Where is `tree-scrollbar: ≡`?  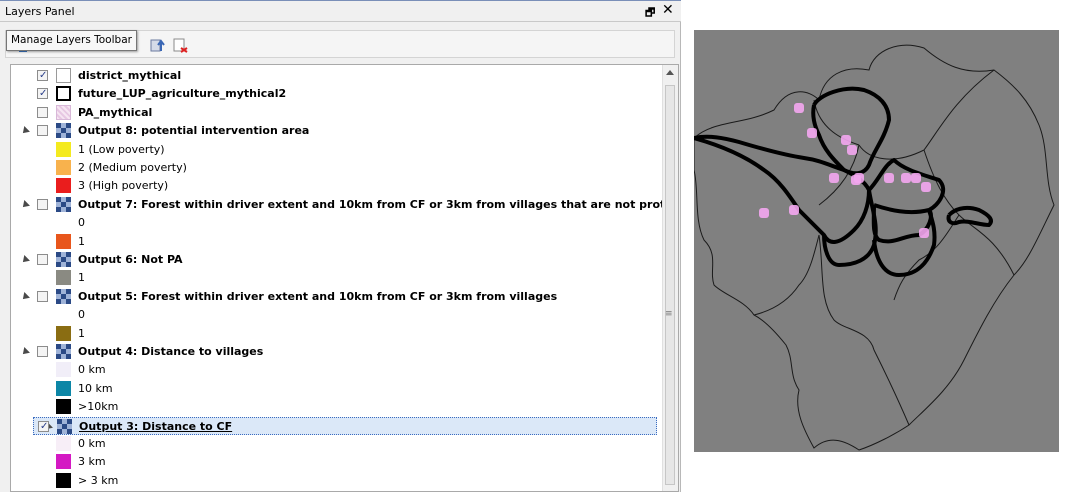 tree-scrollbar: ≡ is located at coordinates (670, 278).